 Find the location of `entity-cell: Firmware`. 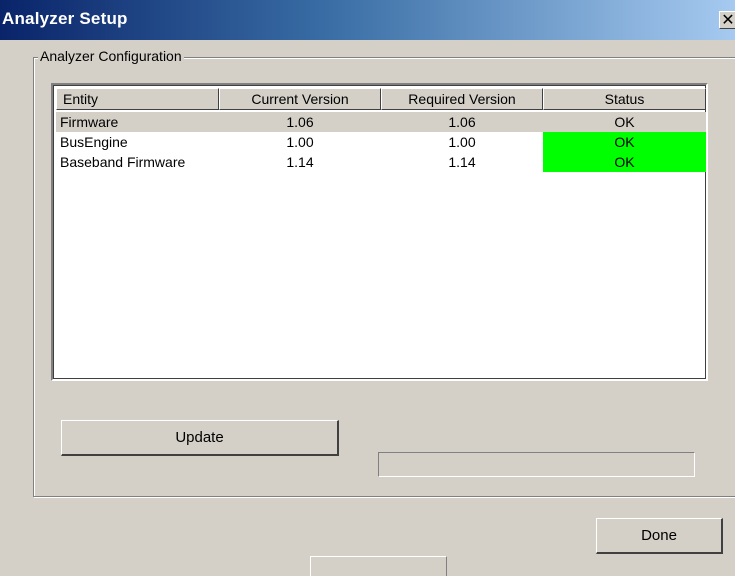

entity-cell: Firmware is located at coordinates (89, 122).